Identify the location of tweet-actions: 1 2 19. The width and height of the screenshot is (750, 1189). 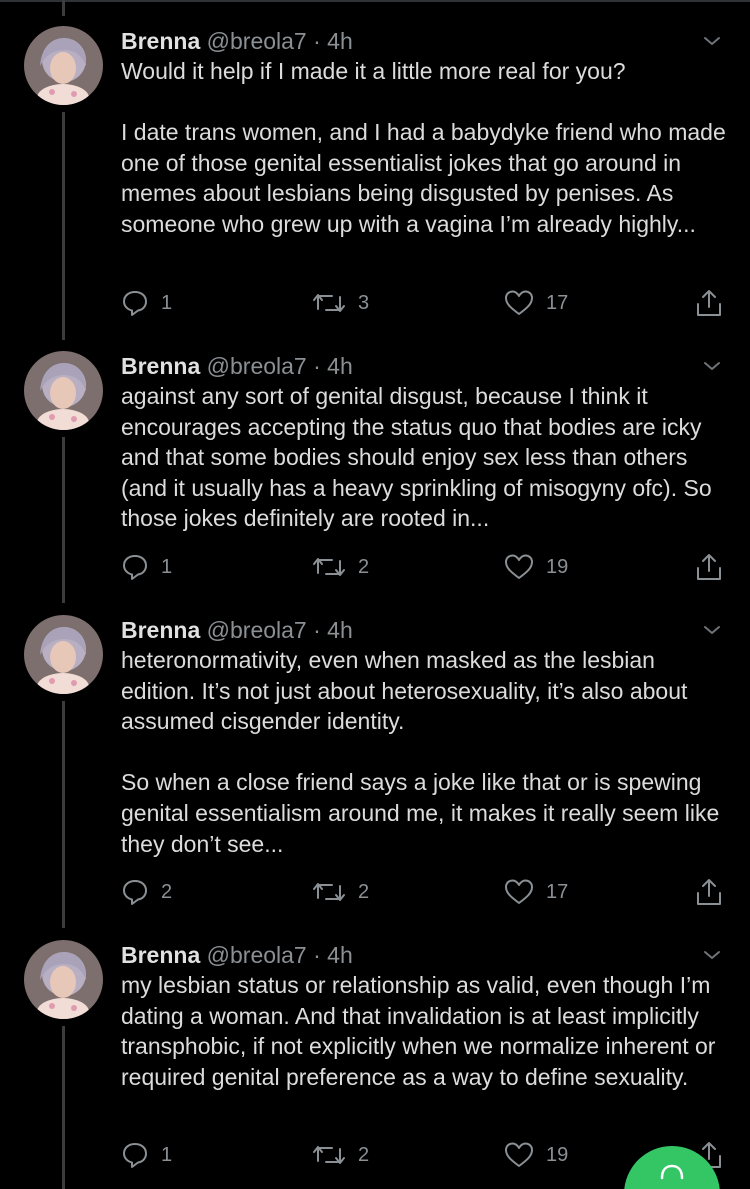
(375, 567).